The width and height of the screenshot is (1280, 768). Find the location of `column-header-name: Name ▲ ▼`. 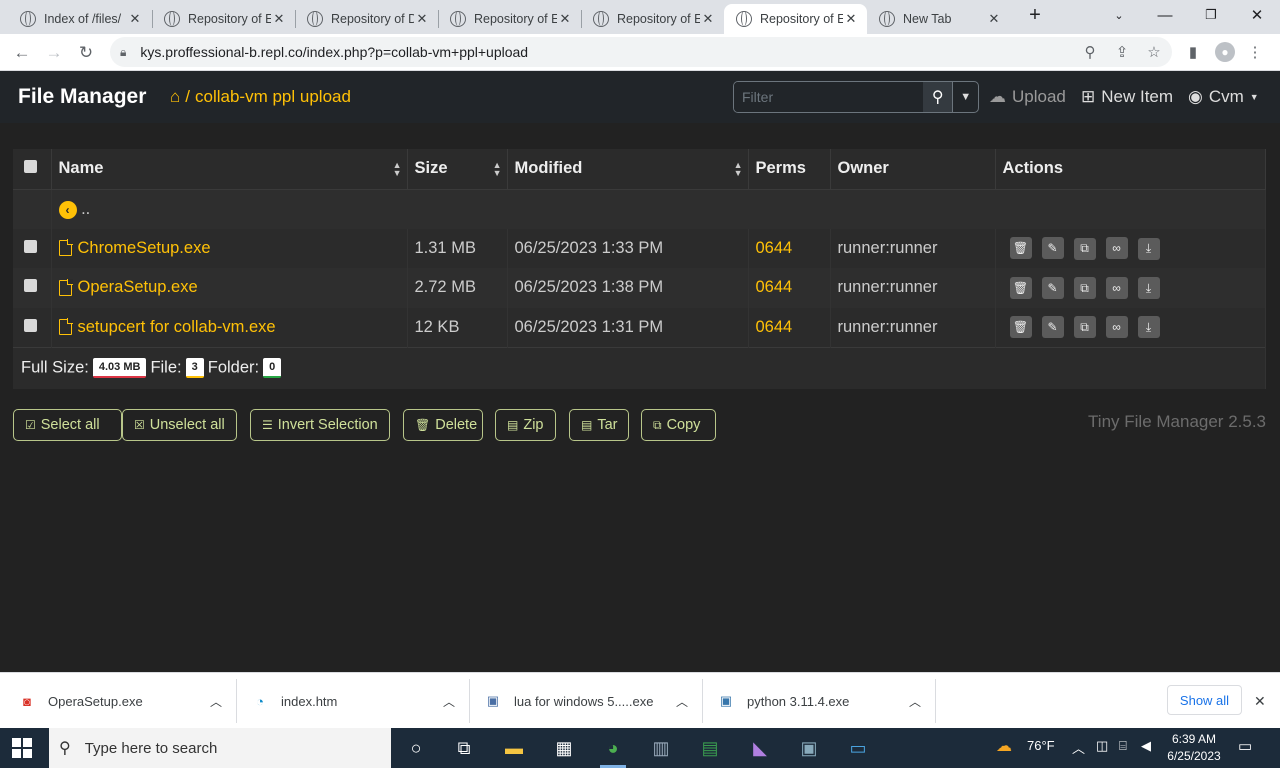

column-header-name: Name ▲ ▼ is located at coordinates (229, 169).